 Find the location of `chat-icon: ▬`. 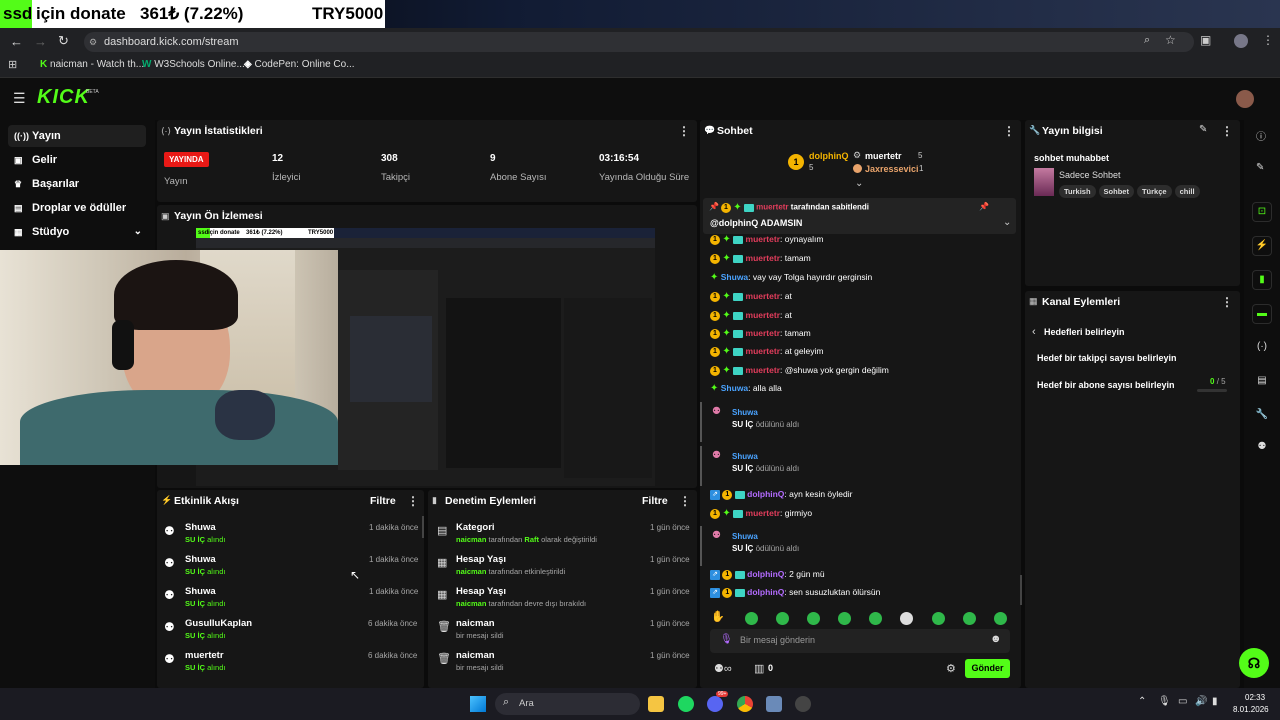

chat-icon: ▬ is located at coordinates (1262, 314).